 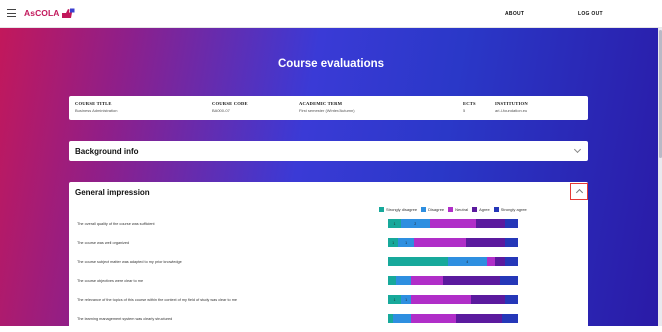 I want to click on institution-value: ari-l-foundation.eu, so click(x=511, y=110).